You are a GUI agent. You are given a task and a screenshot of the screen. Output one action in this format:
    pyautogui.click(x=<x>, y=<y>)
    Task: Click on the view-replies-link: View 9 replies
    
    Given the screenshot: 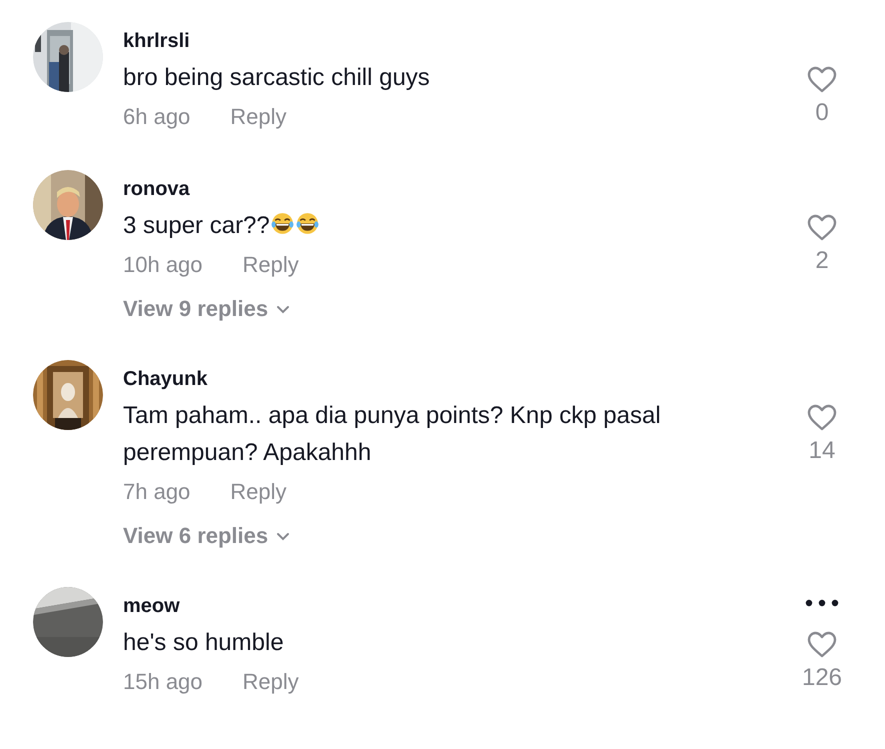 What is the action you would take?
    pyautogui.click(x=195, y=309)
    